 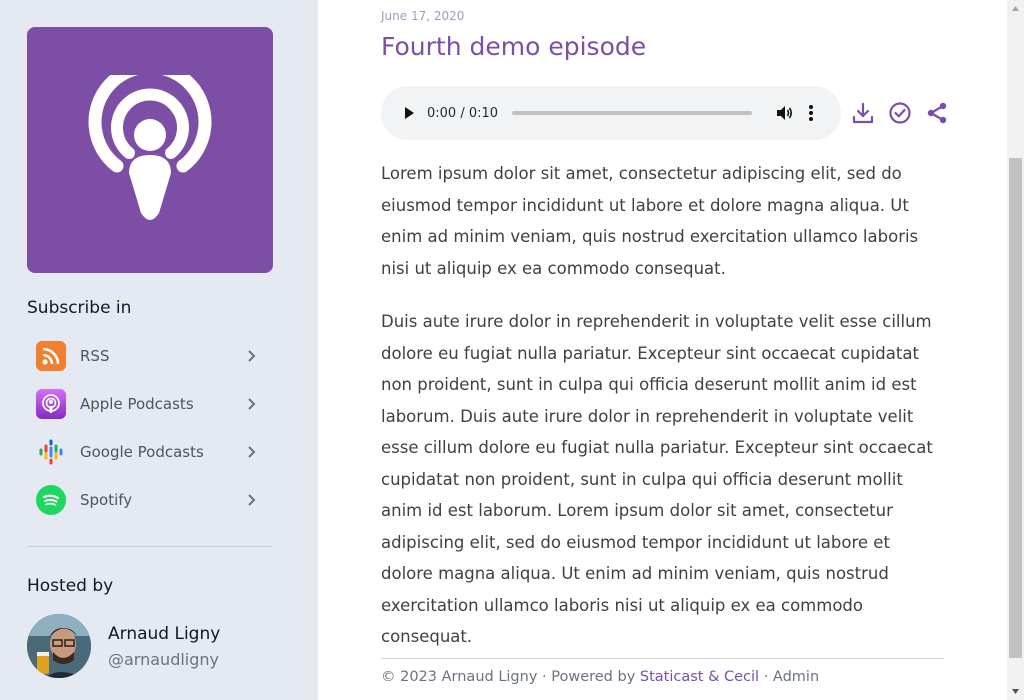 I want to click on avatar, so click(x=59, y=646).